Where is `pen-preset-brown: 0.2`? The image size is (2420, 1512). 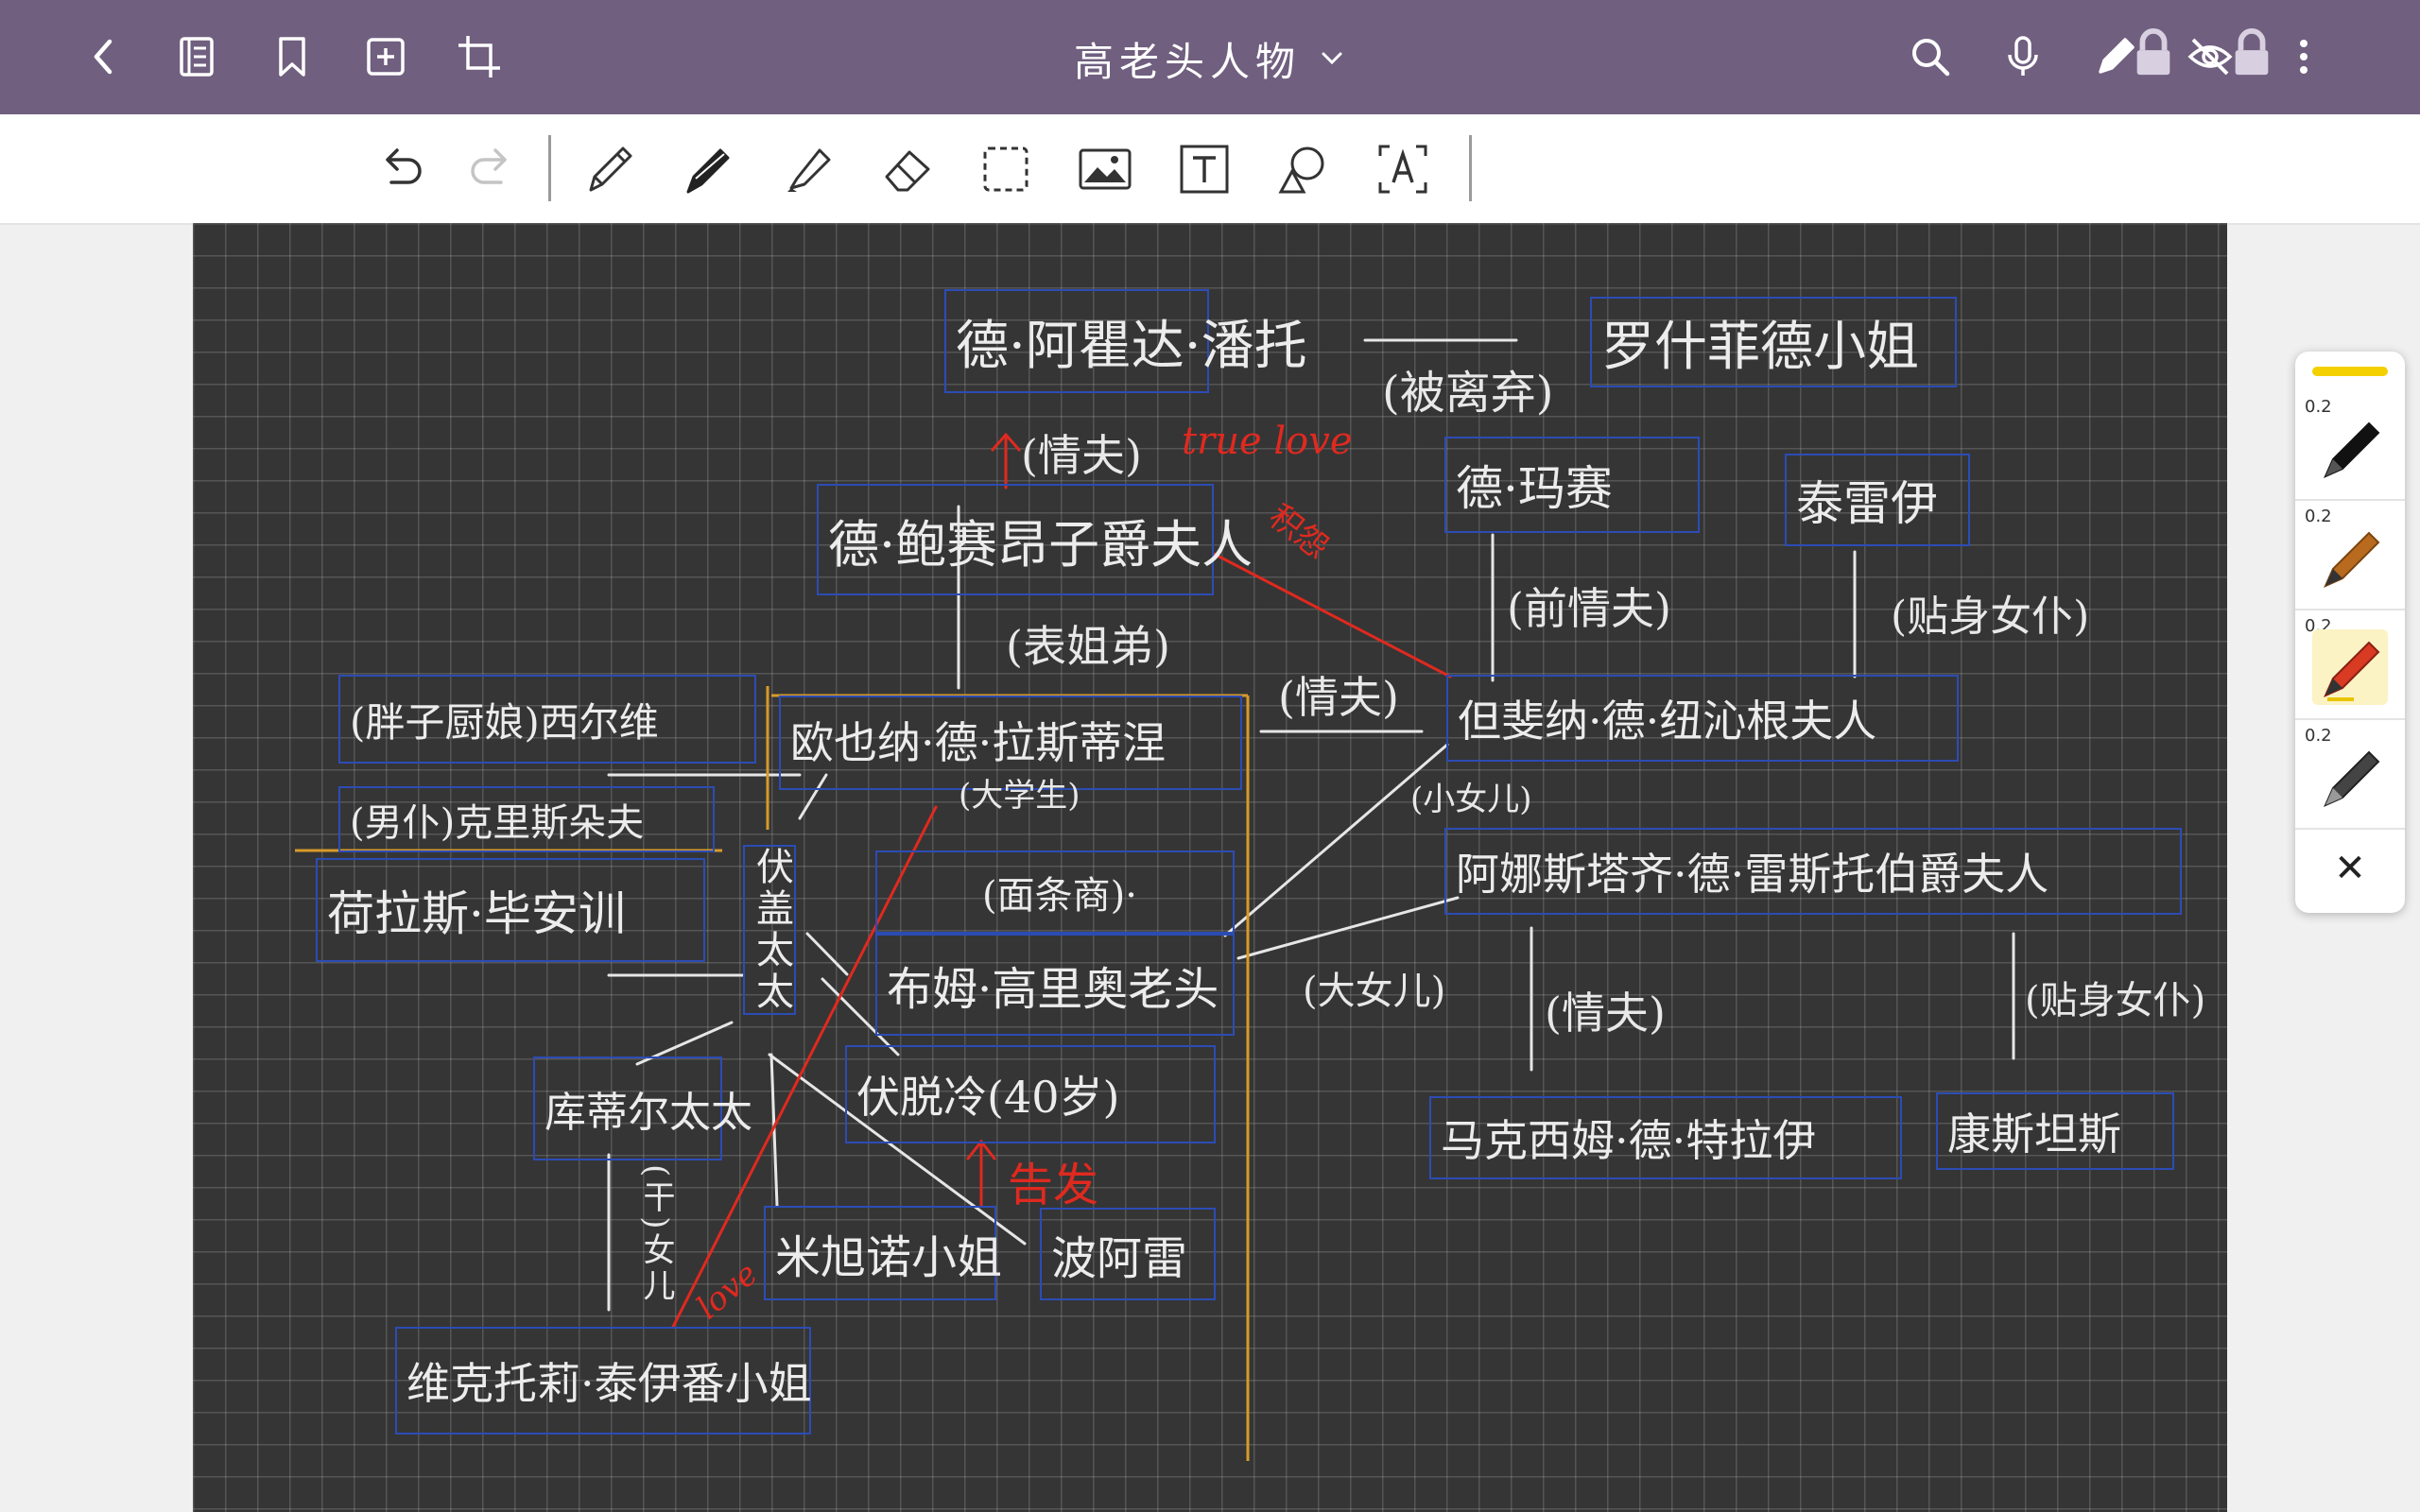
pen-preset-brown: 0.2 is located at coordinates (2350, 554).